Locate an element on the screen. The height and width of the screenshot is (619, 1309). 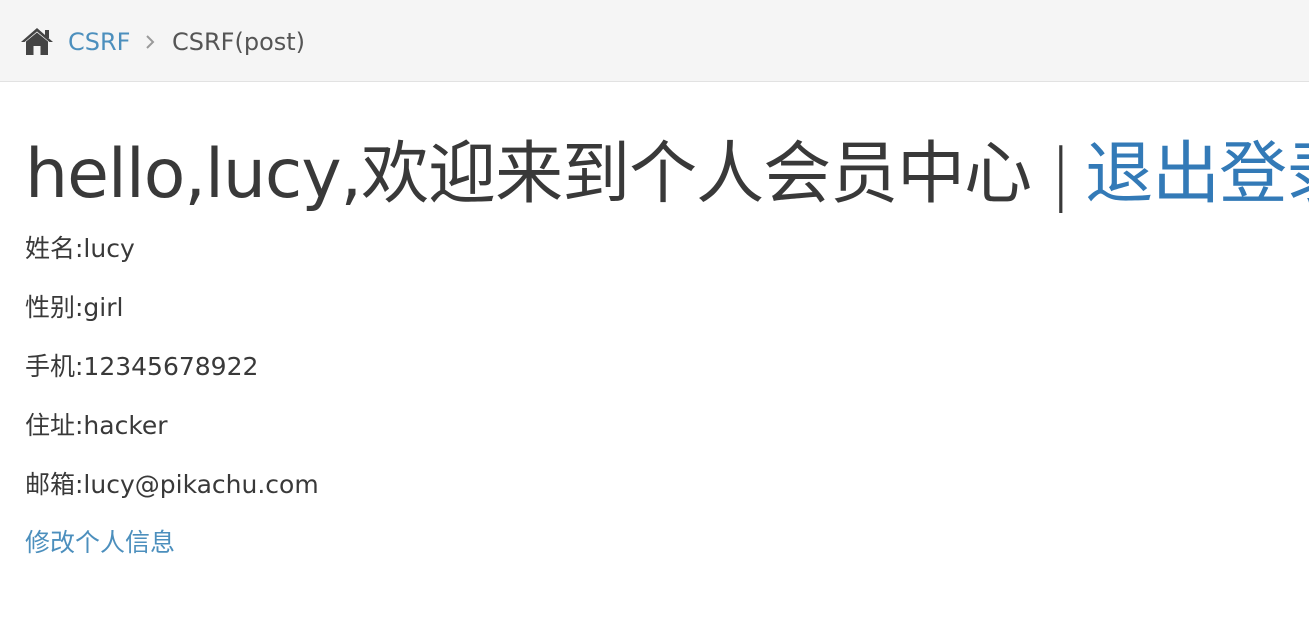
breadcrumb: CSRF CSRF(post) is located at coordinates (654, 41).